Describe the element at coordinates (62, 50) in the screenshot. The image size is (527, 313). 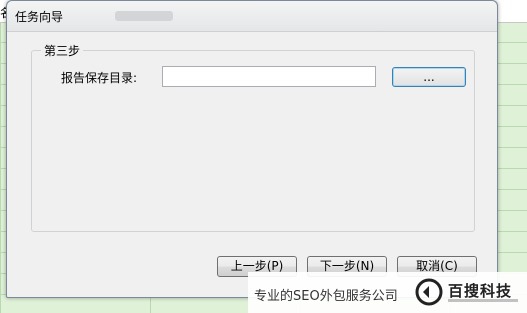
I see `group-title: 第三步` at that location.